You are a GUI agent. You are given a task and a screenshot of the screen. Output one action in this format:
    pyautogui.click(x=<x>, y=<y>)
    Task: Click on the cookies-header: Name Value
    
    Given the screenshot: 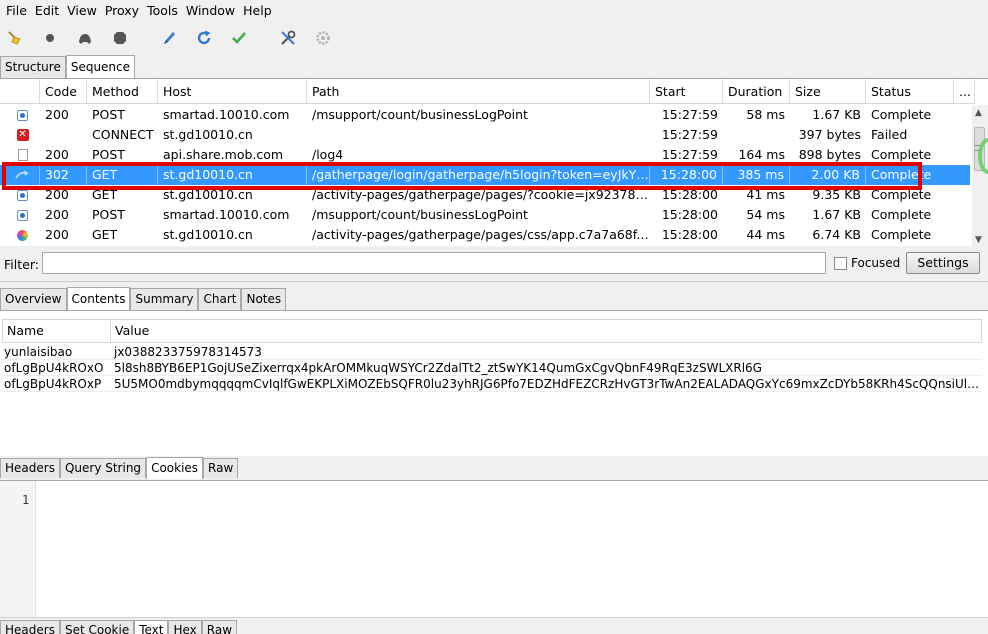 What is the action you would take?
    pyautogui.click(x=492, y=331)
    